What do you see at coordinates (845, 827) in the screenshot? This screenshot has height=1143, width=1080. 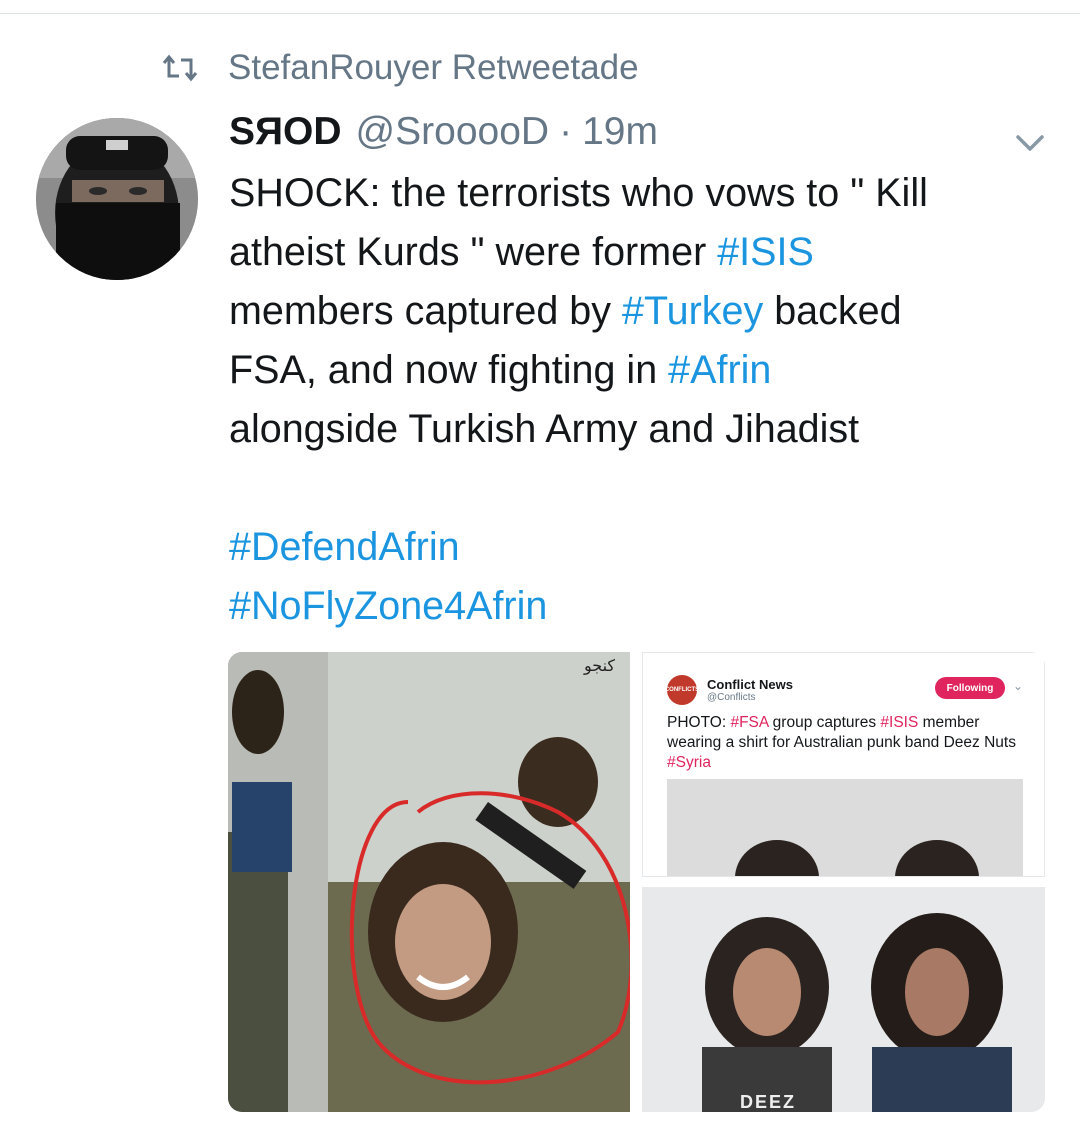 I see `embedded-photo` at bounding box center [845, 827].